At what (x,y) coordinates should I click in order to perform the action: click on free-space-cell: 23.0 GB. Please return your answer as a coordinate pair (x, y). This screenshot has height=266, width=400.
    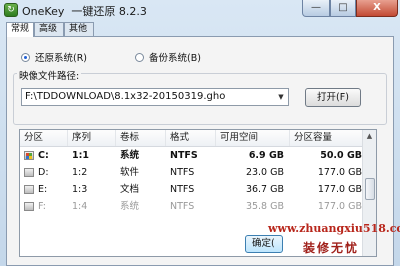
    Looking at the image, I should click on (264, 172).